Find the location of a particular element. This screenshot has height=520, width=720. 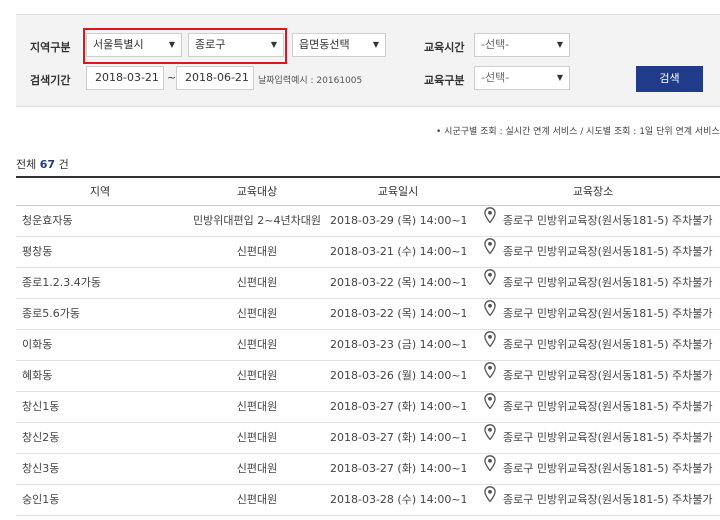

date-from-value: 2018-03-21 is located at coordinates (127, 77).